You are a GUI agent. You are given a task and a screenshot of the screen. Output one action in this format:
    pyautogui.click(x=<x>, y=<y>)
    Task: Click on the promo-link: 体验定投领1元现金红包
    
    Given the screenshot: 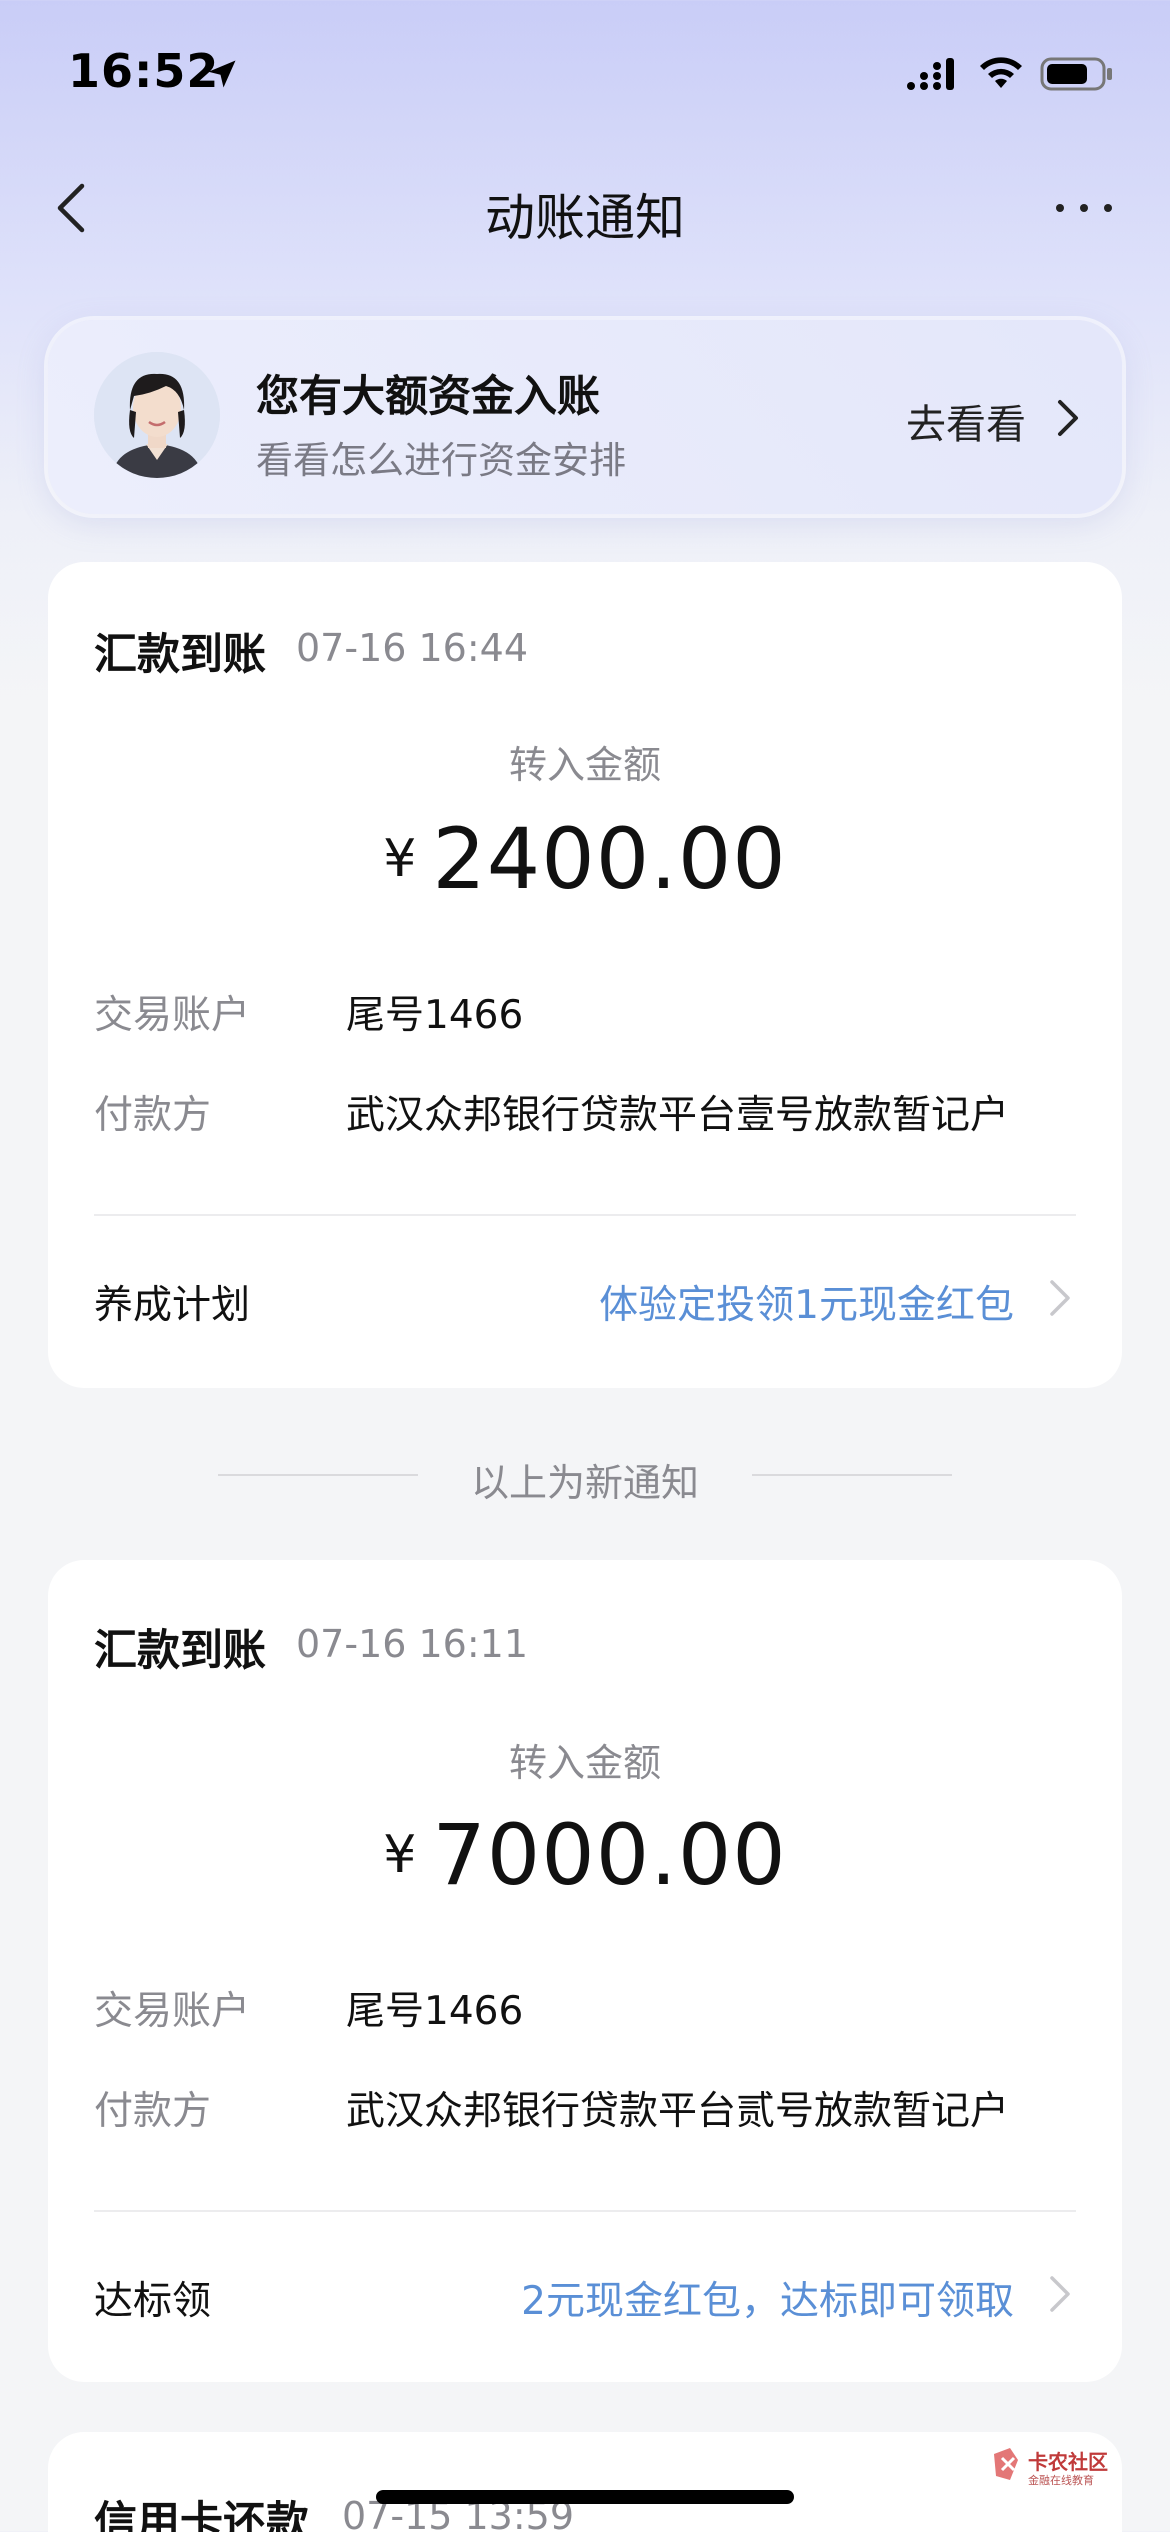 What is the action you would take?
    pyautogui.click(x=806, y=1302)
    